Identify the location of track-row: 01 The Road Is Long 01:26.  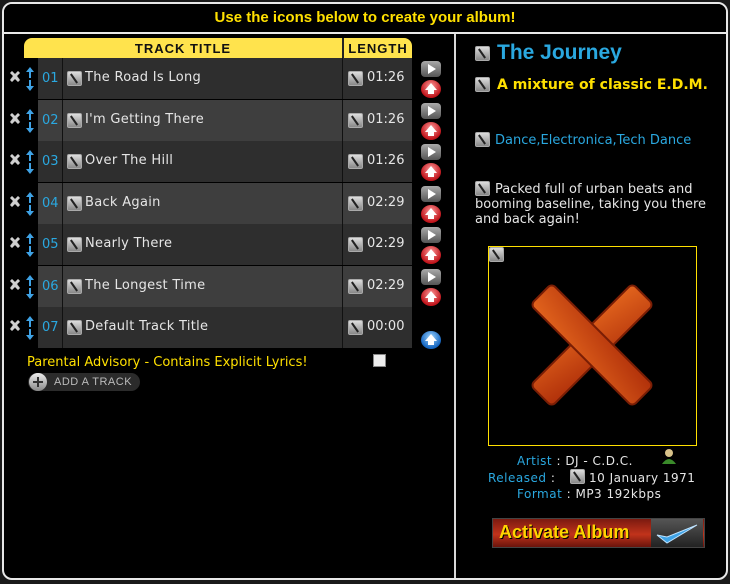
(230, 78).